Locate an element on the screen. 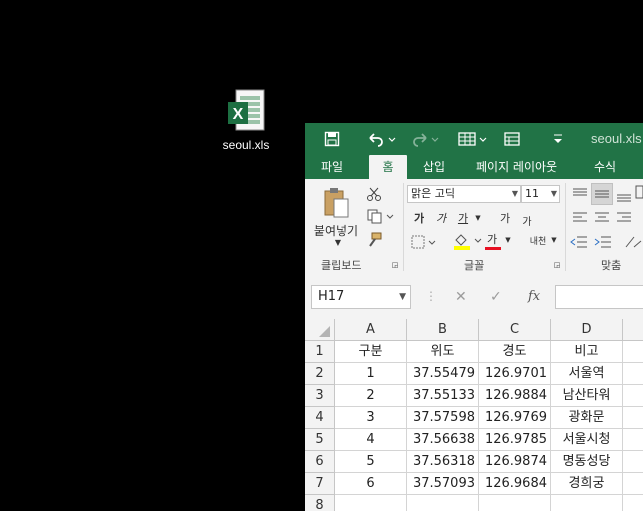  save-icon is located at coordinates (332, 139).